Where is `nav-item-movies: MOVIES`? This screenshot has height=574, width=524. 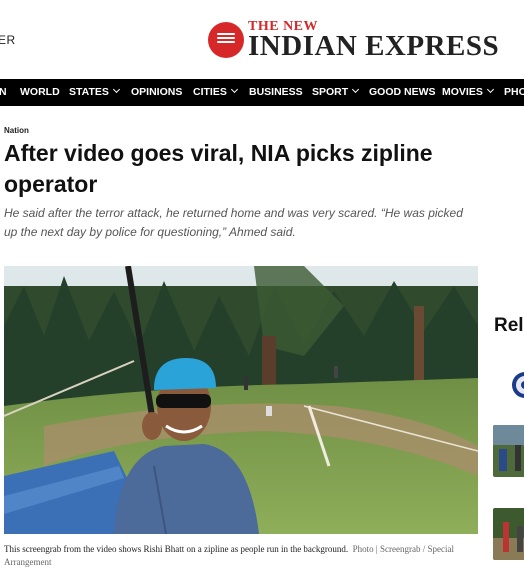 nav-item-movies: MOVIES is located at coordinates (468, 92).